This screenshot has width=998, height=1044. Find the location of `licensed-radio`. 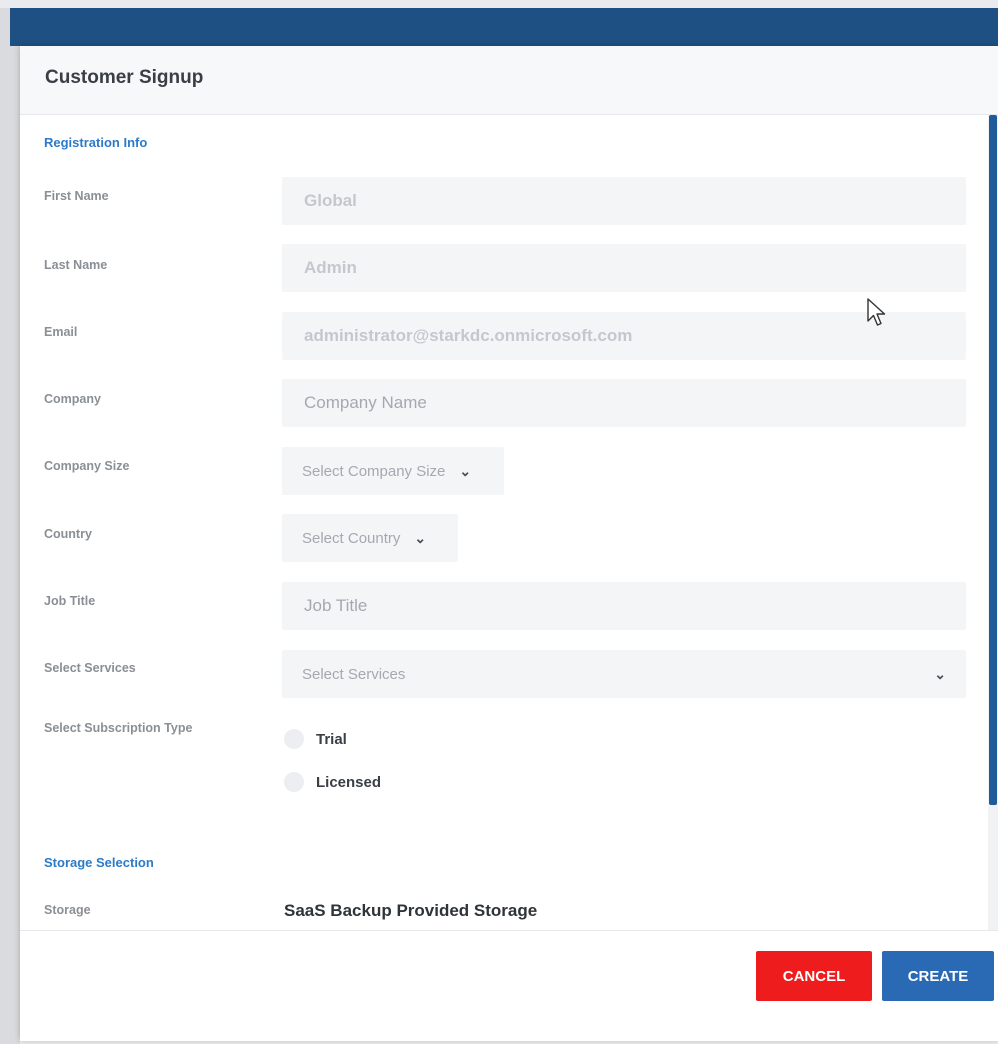

licensed-radio is located at coordinates (294, 782).